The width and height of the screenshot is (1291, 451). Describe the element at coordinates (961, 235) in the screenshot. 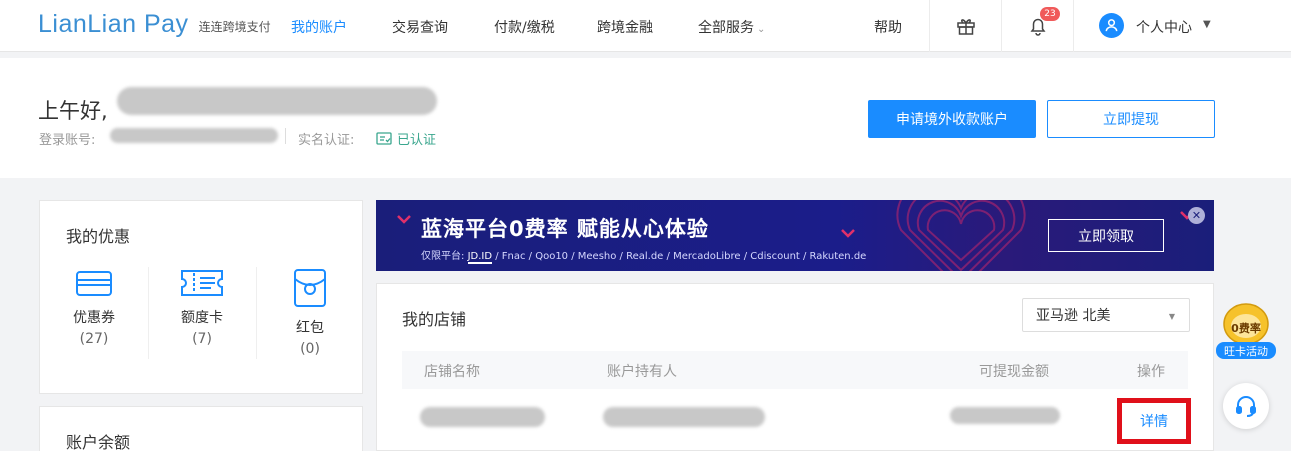

I see `heart-graphic` at that location.